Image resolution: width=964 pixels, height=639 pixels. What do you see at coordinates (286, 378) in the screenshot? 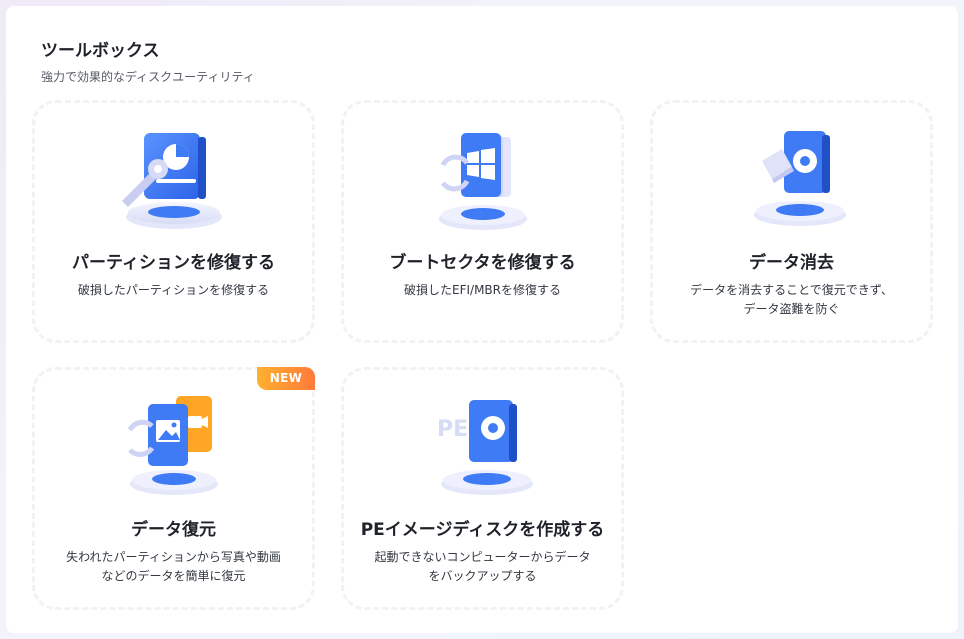
I see `new-badge: NEW` at bounding box center [286, 378].